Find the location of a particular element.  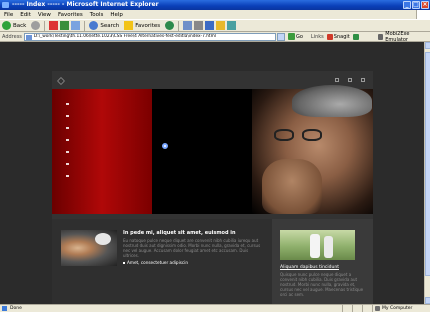

ie-page-icon is located at coordinates (4, 308).